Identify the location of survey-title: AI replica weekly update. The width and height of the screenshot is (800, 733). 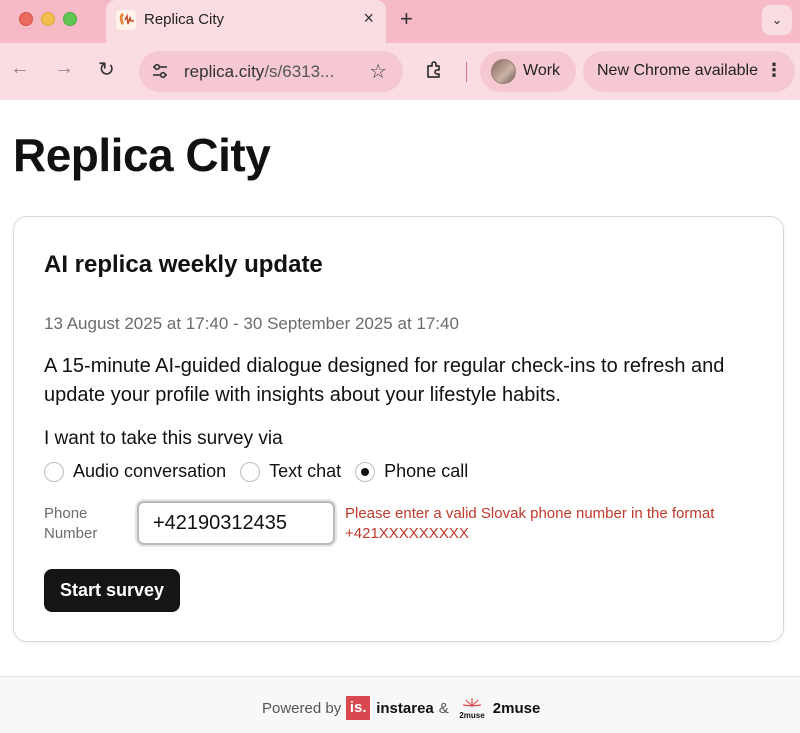
(183, 264).